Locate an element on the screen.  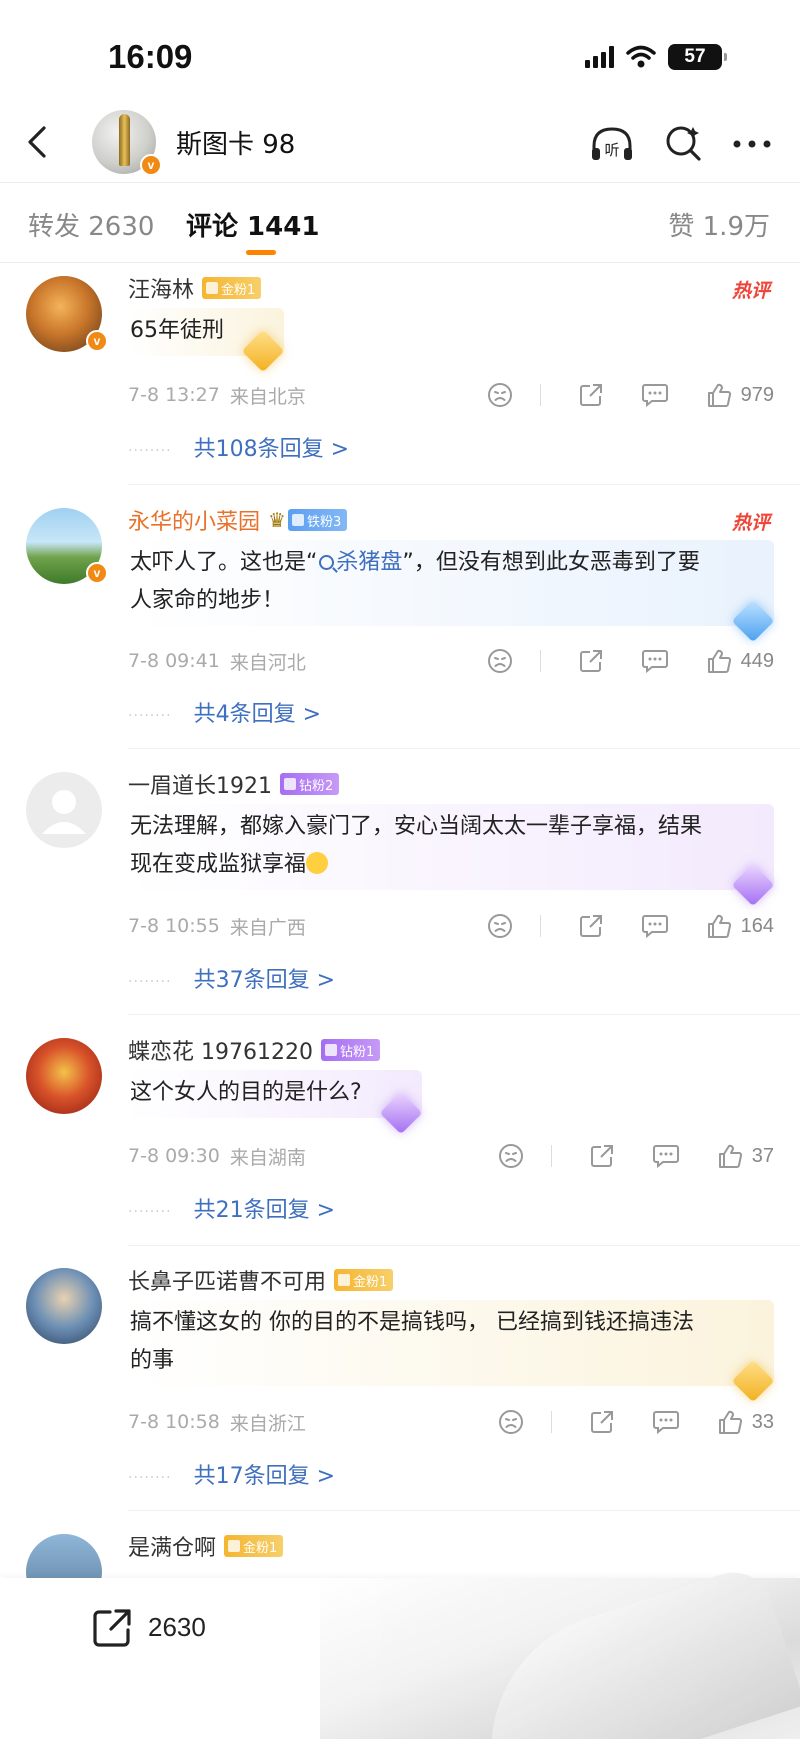
crown-icon: ♛ is located at coordinates (277, 520).